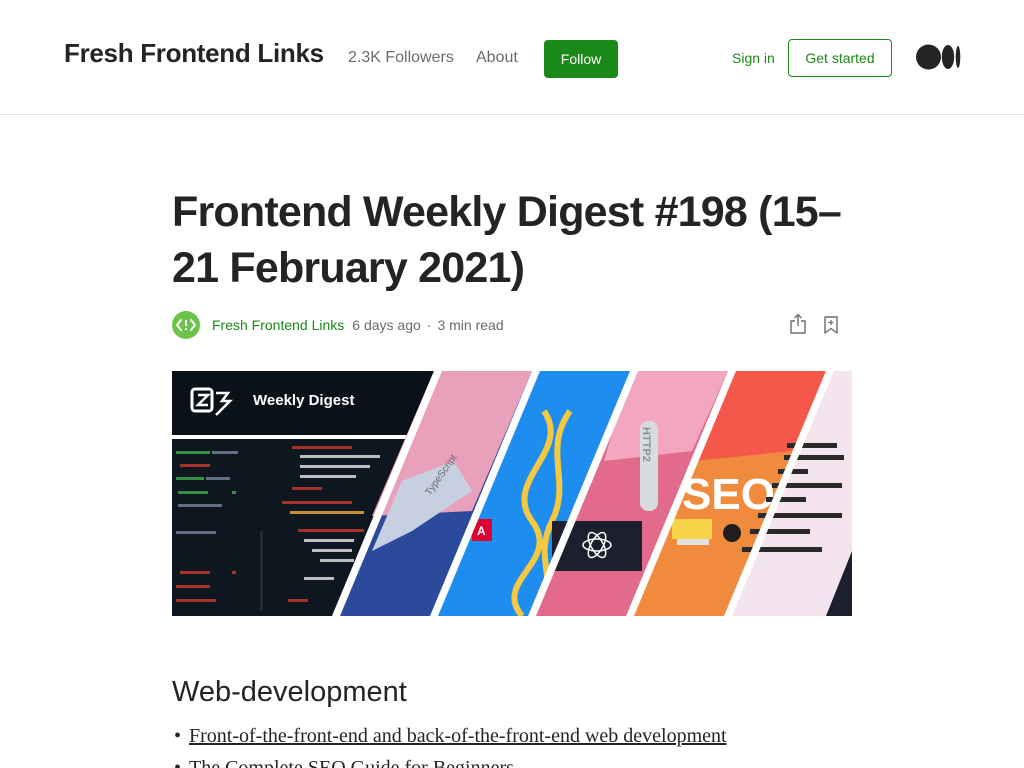 Image resolution: width=1024 pixels, height=768 pixels. I want to click on publication-title: Fresh Frontend Links, so click(194, 53).